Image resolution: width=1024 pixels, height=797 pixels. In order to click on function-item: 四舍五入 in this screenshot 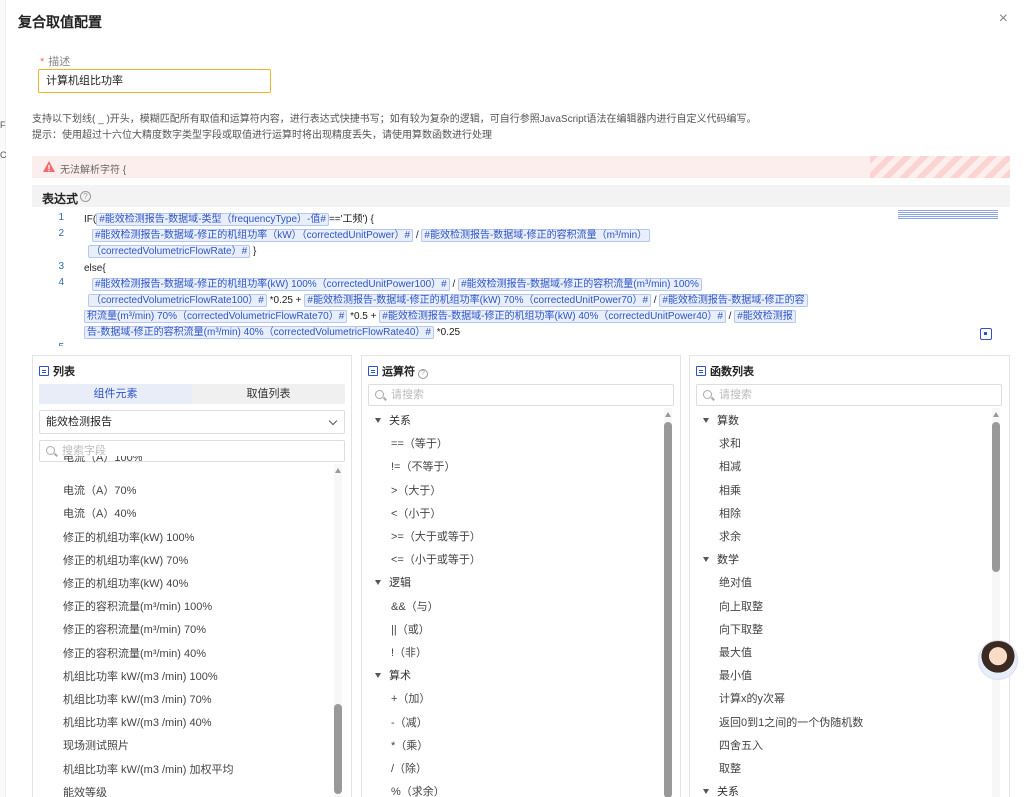, I will do `click(741, 745)`.